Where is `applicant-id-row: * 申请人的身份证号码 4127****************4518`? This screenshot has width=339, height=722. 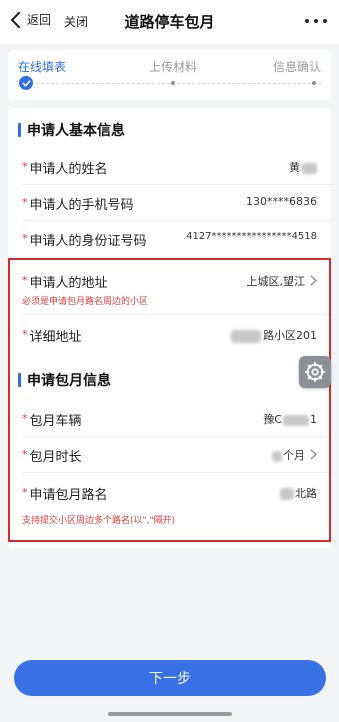
applicant-id-row: * 申请人的身份证号码 4127****************4518 is located at coordinates (169, 238).